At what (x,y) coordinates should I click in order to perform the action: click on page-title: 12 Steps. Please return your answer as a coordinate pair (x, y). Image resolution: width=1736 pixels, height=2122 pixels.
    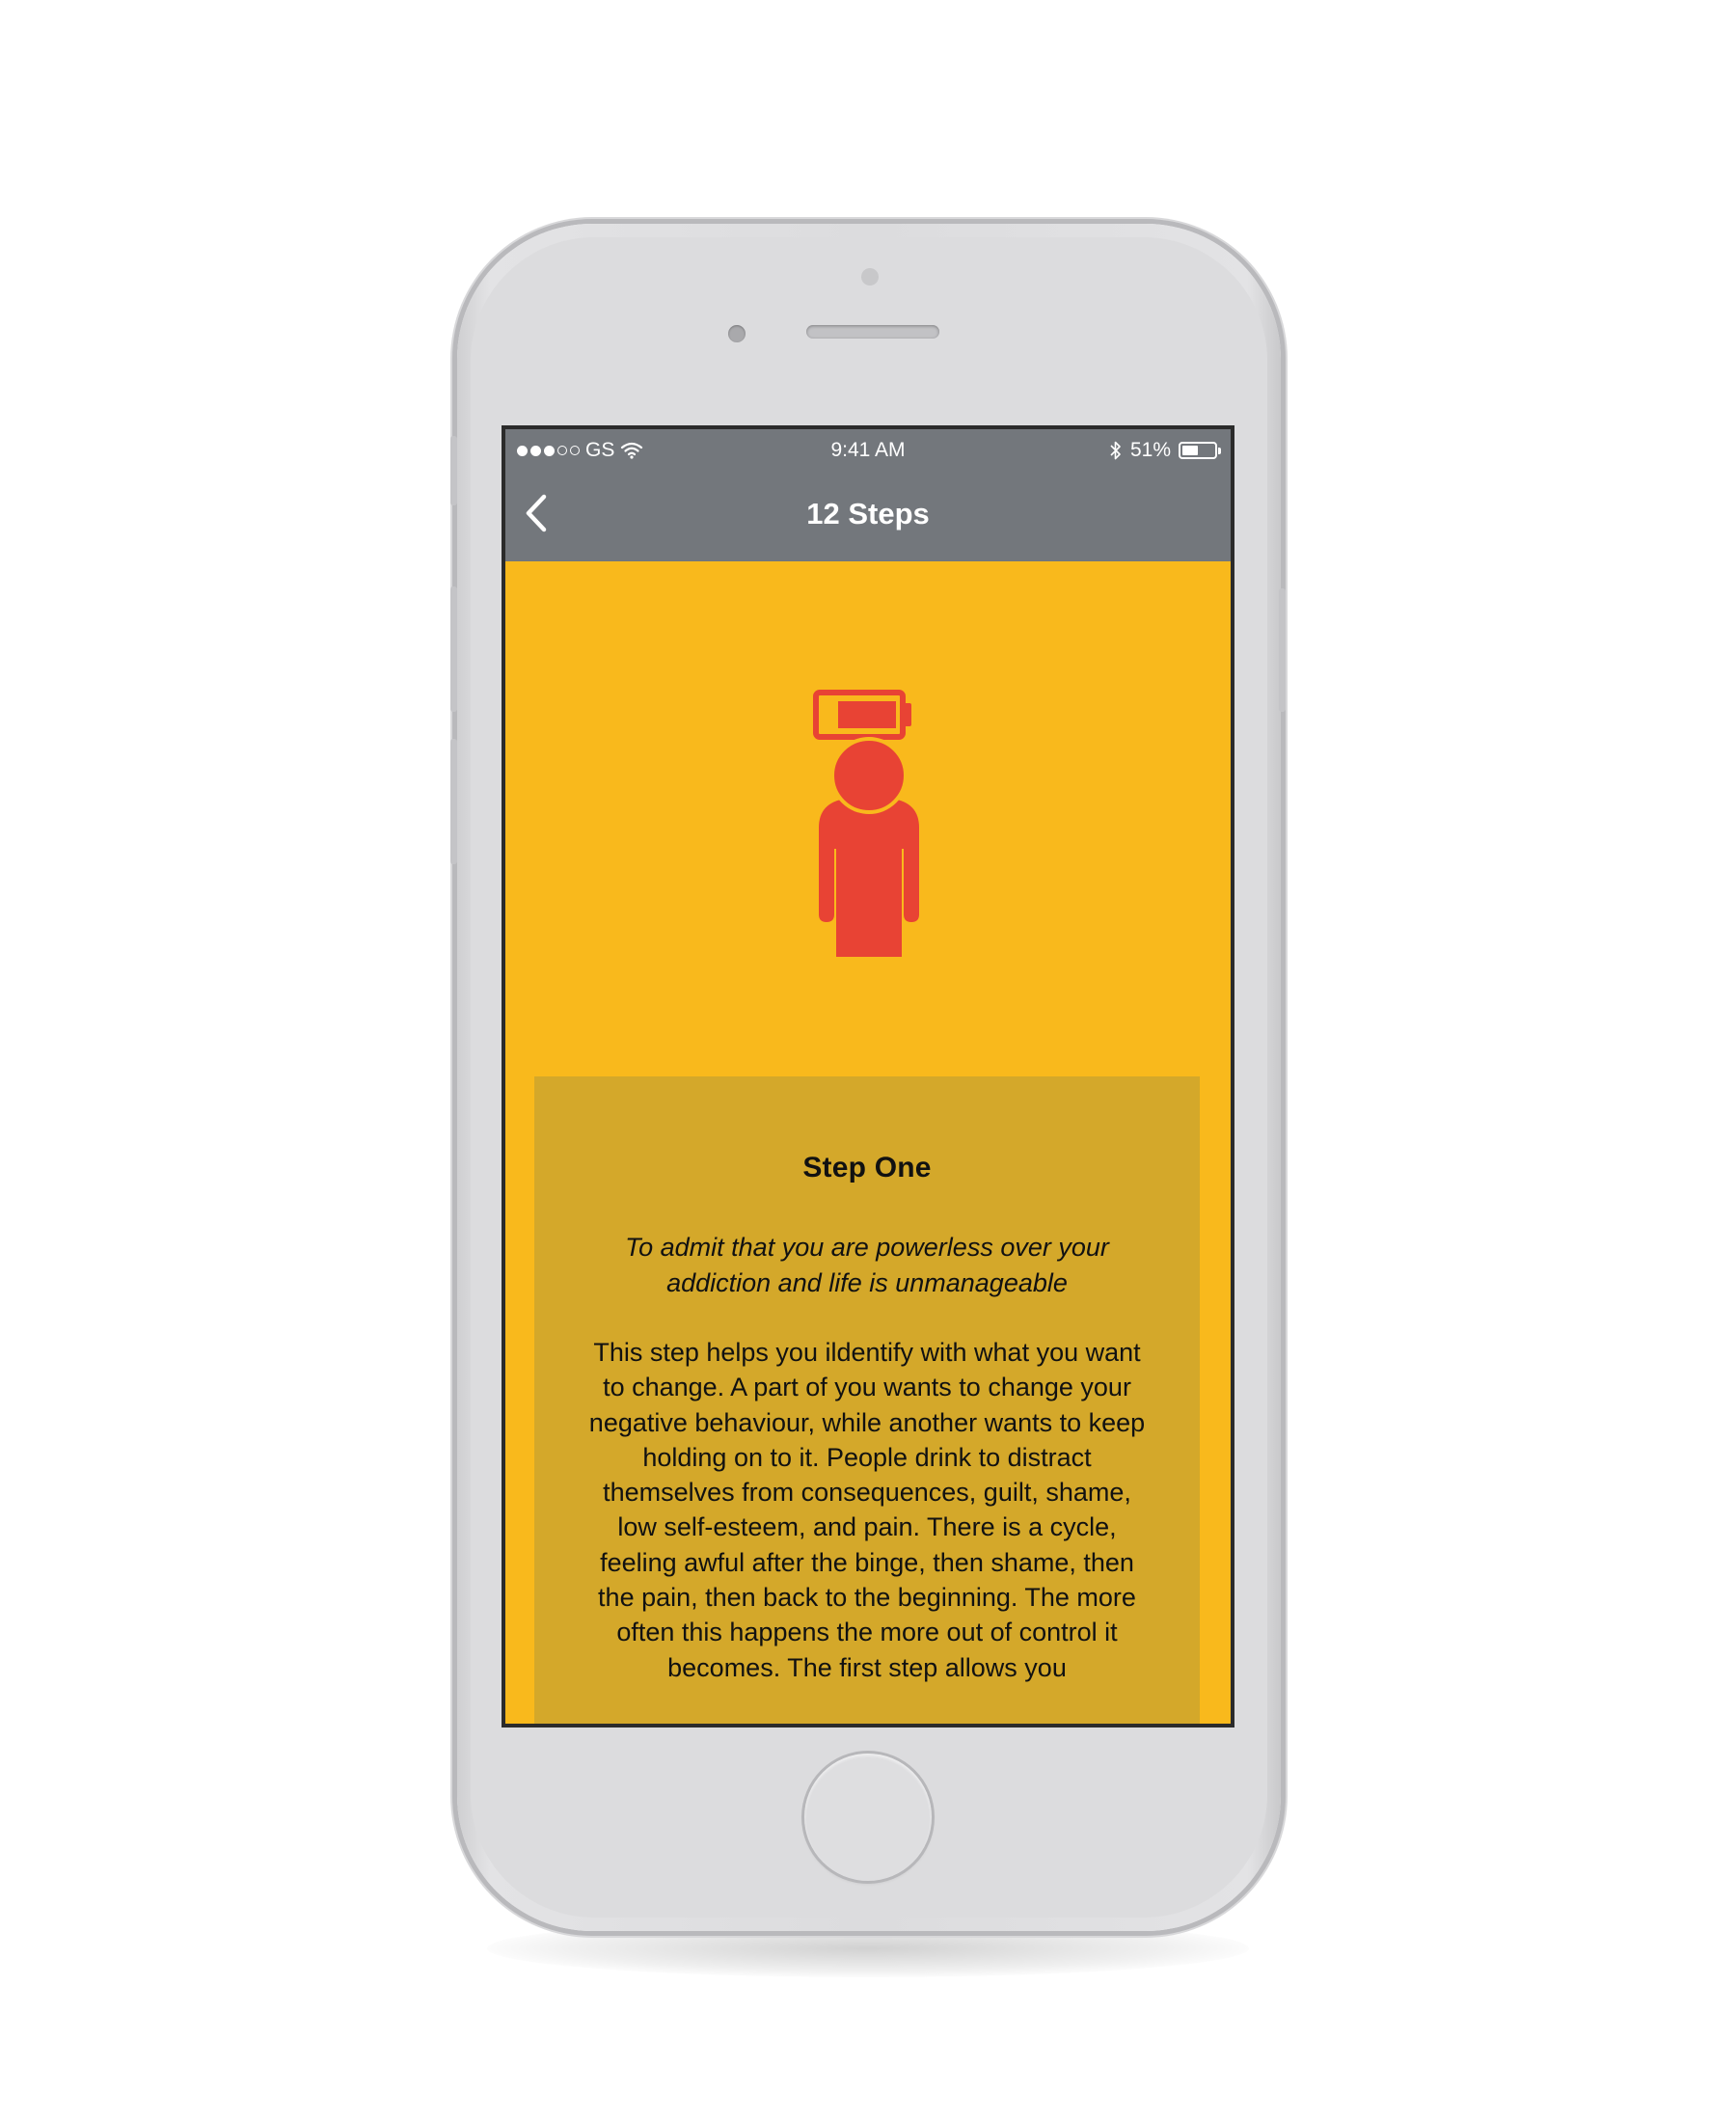
    Looking at the image, I should click on (868, 514).